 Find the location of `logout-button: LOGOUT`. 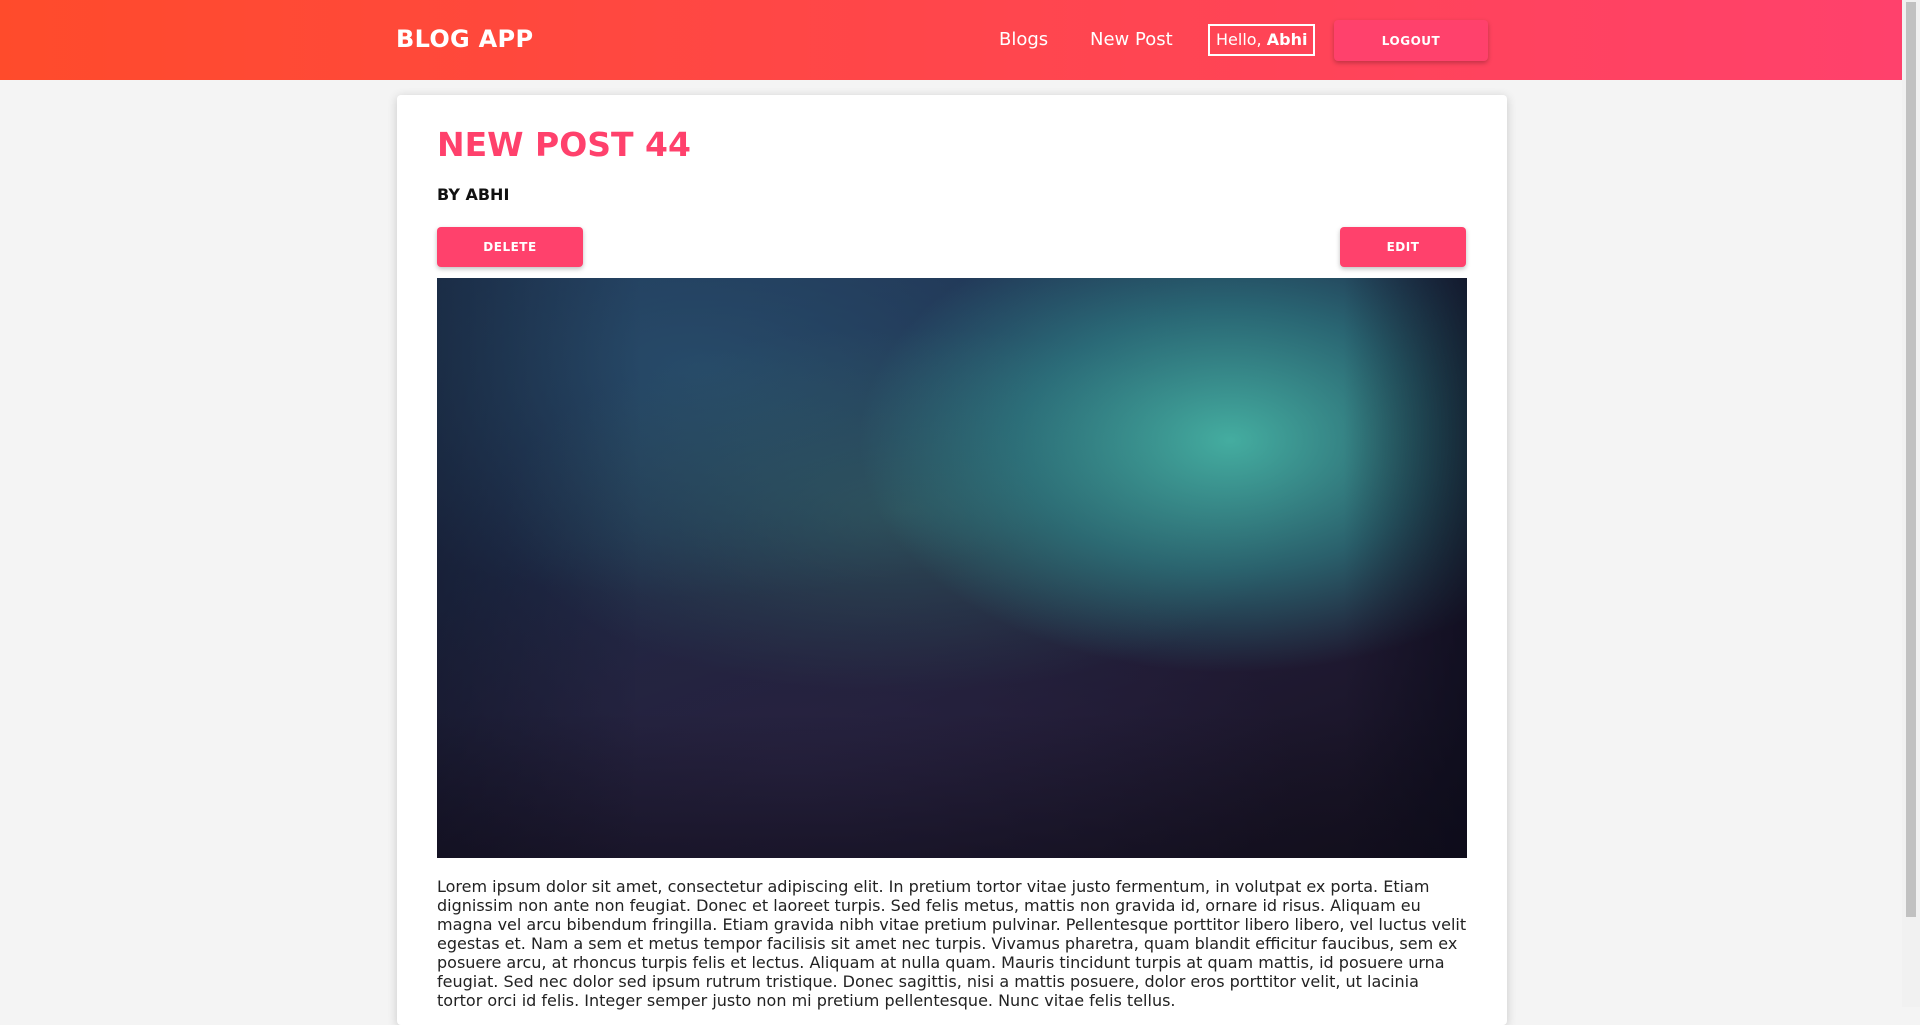

logout-button: LOGOUT is located at coordinates (1411, 40).